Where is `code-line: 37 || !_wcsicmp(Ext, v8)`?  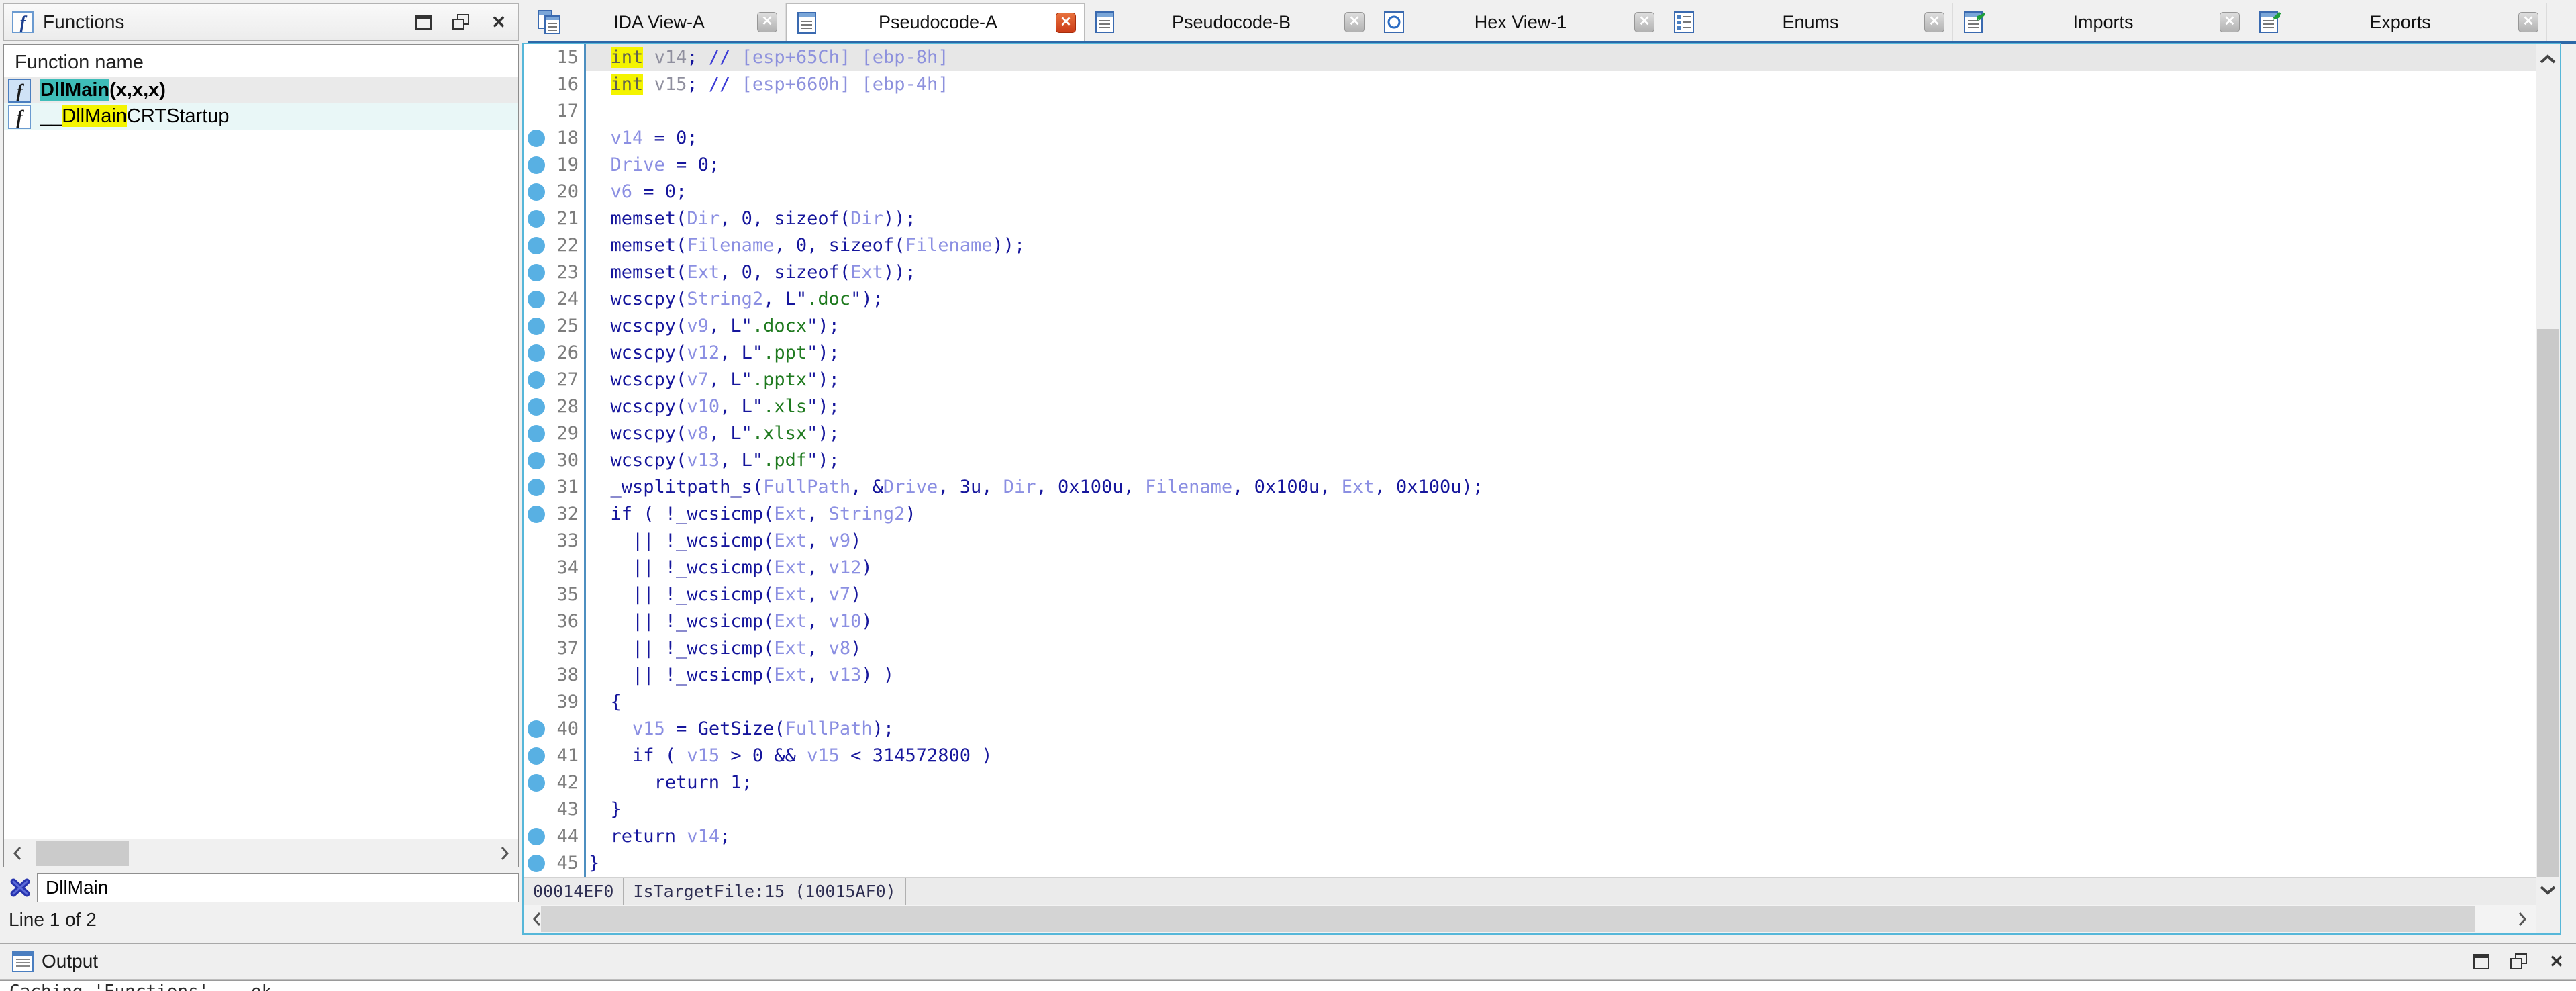 code-line: 37 || !_wcsicmp(Ext, v8) is located at coordinates (1530, 648).